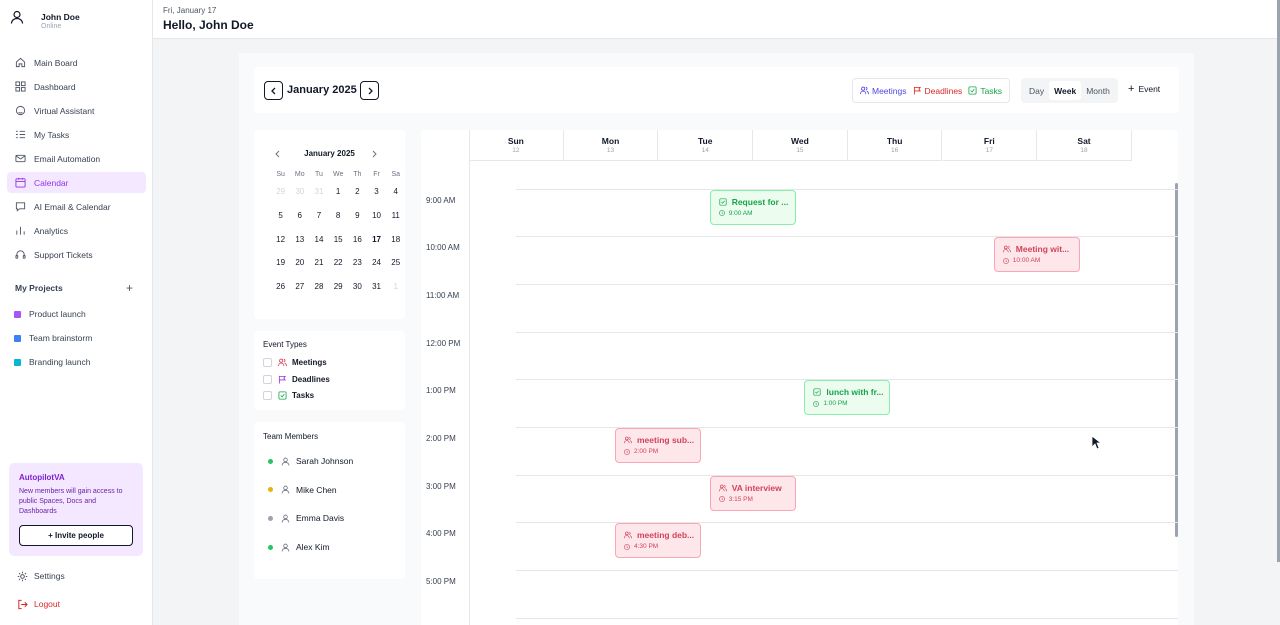 This screenshot has width=1280, height=625. I want to click on settings-link: Settings, so click(41, 576).